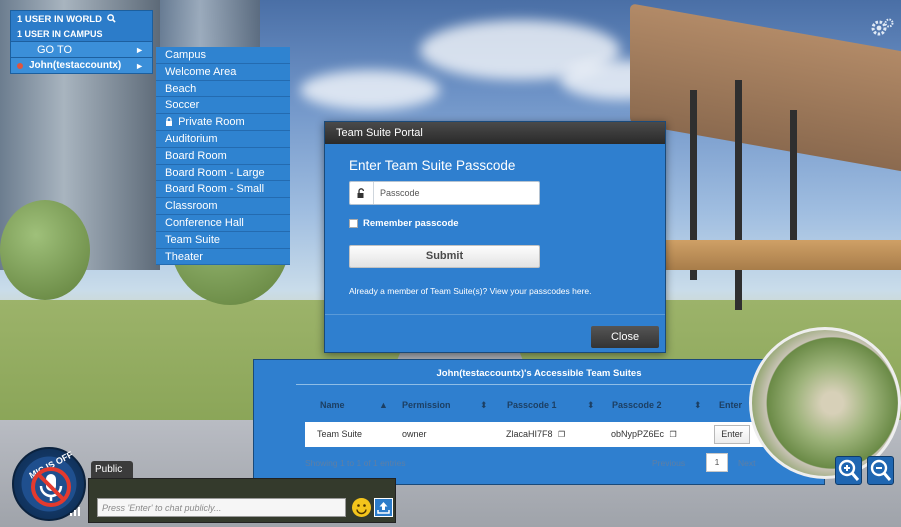 This screenshot has width=901, height=527. Describe the element at coordinates (223, 139) in the screenshot. I see `room-item-auditorium: Auditorium` at that location.